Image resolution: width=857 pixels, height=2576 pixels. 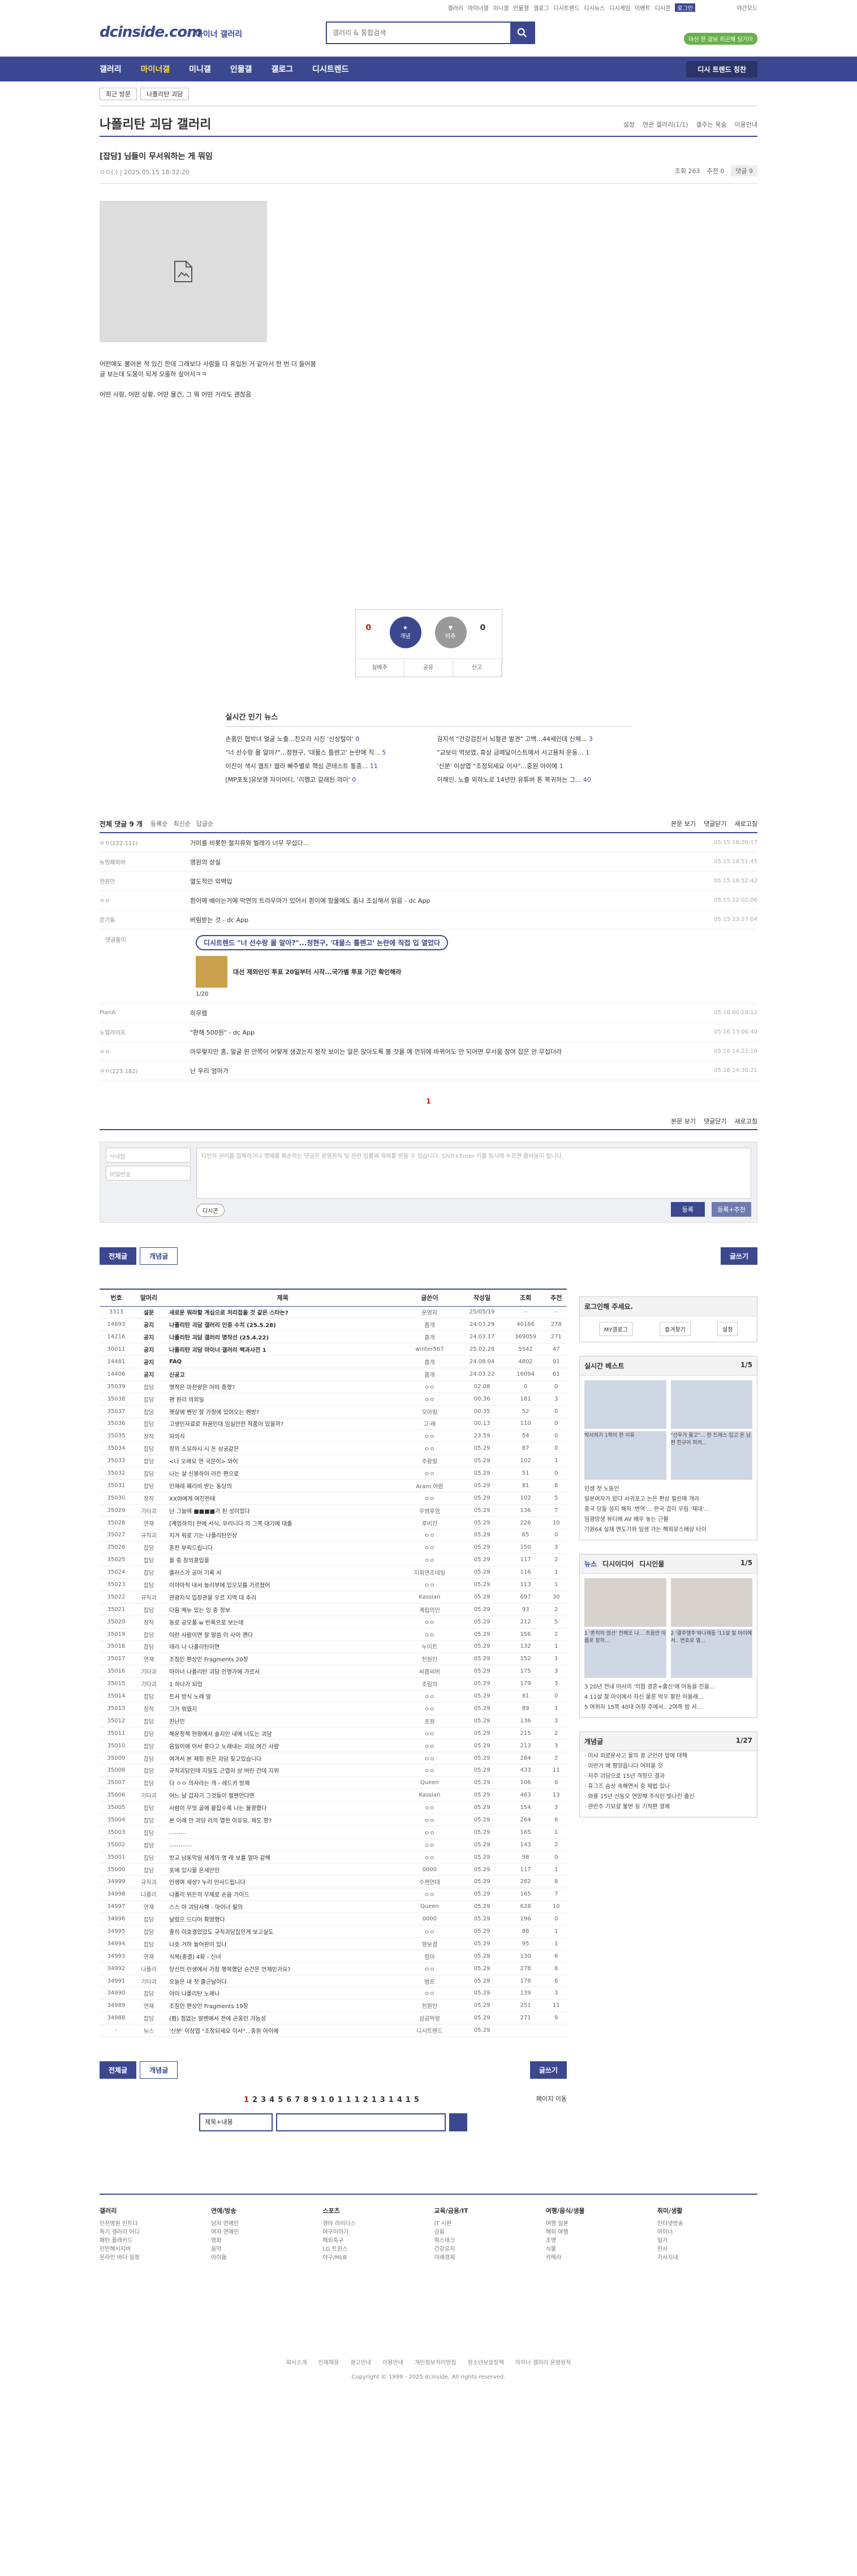 I want to click on cell-title: (펌) 점없는 알렌에서 전에 곤웅인 가능성, so click(x=283, y=2018).